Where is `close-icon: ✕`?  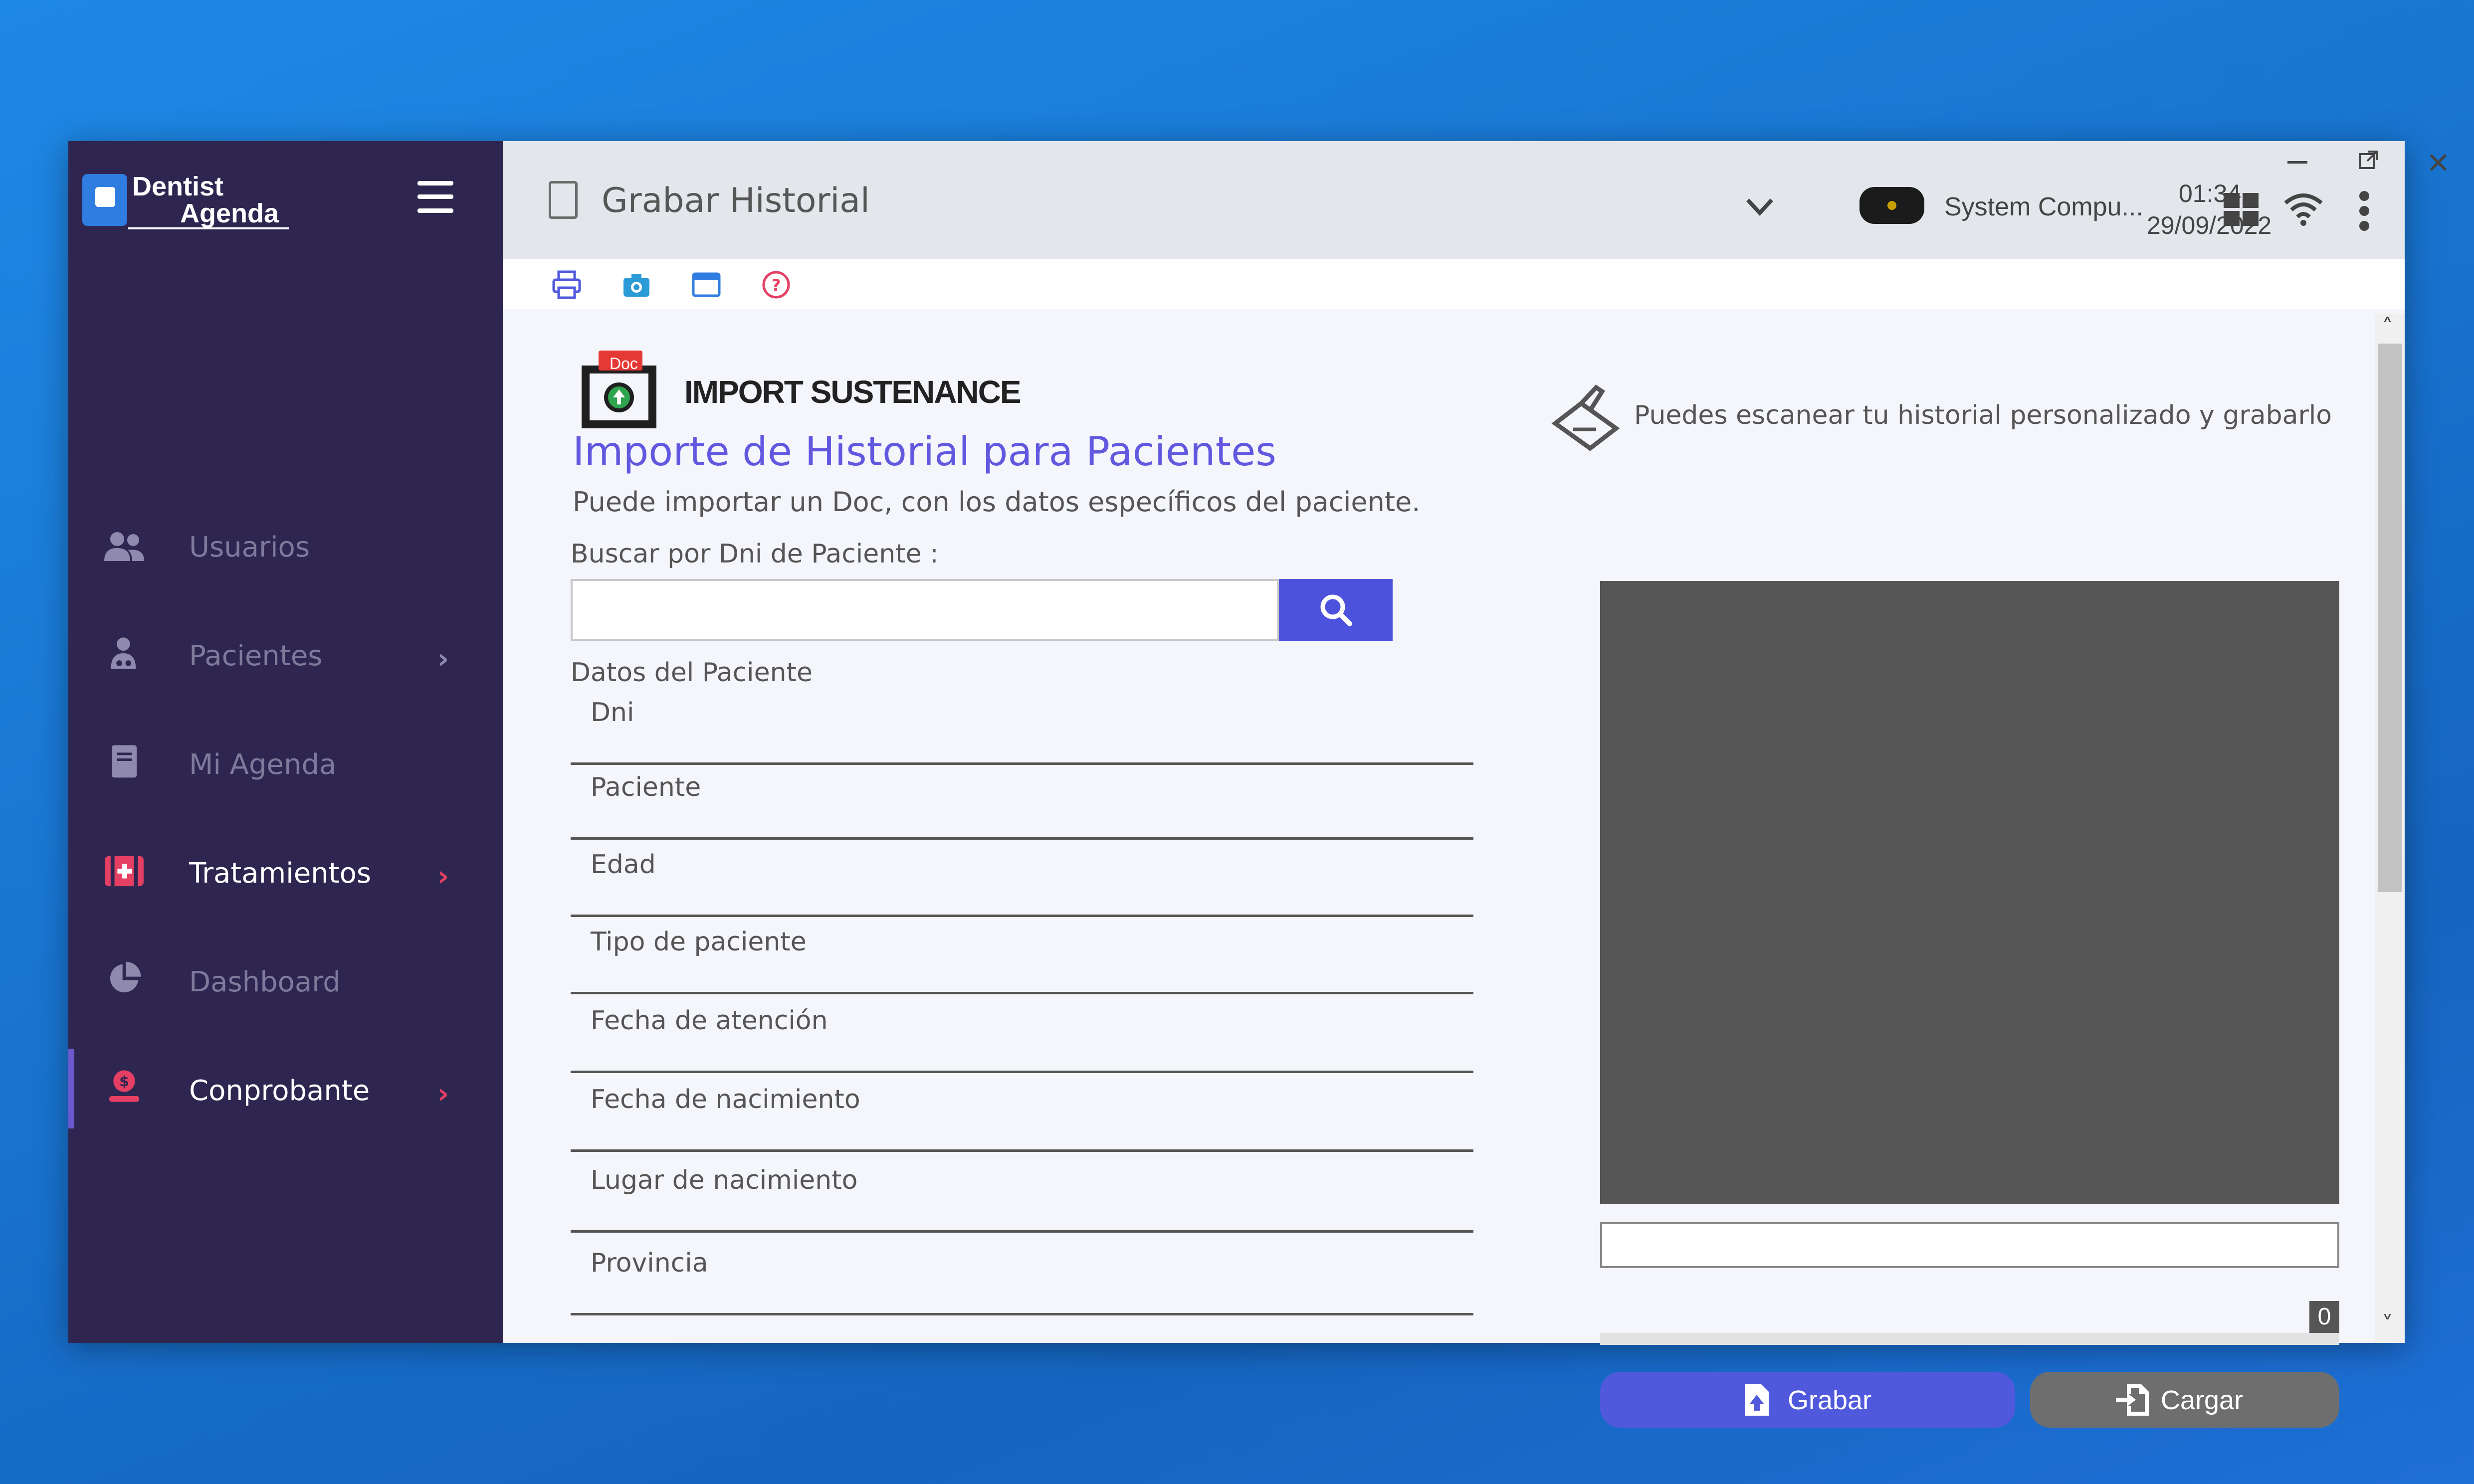
close-icon: ✕ is located at coordinates (2438, 163).